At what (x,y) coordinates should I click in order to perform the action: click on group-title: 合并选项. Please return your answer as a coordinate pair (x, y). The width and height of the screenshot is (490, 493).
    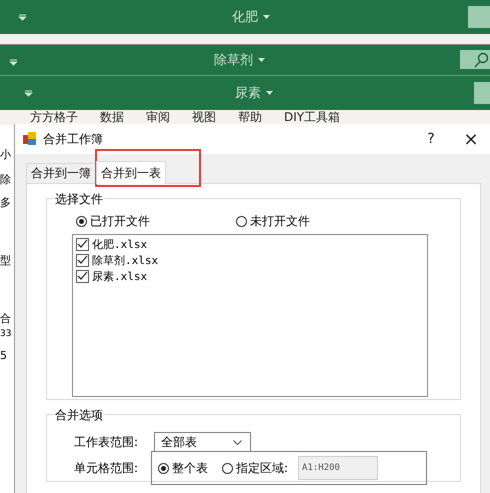
    Looking at the image, I should click on (79, 415).